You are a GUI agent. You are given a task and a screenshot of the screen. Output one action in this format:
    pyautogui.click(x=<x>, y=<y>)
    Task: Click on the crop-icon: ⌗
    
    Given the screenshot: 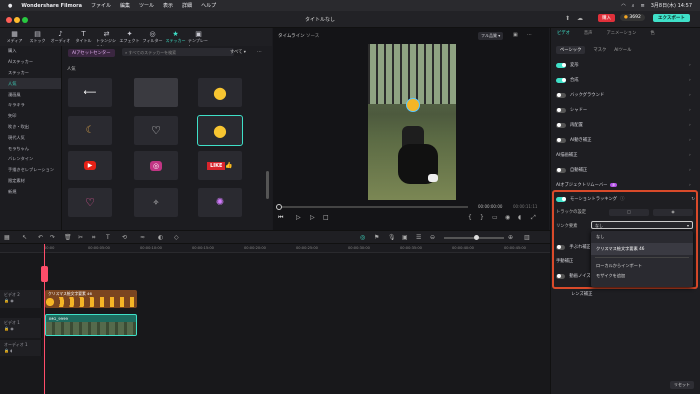 What is the action you would take?
    pyautogui.click(x=93, y=238)
    